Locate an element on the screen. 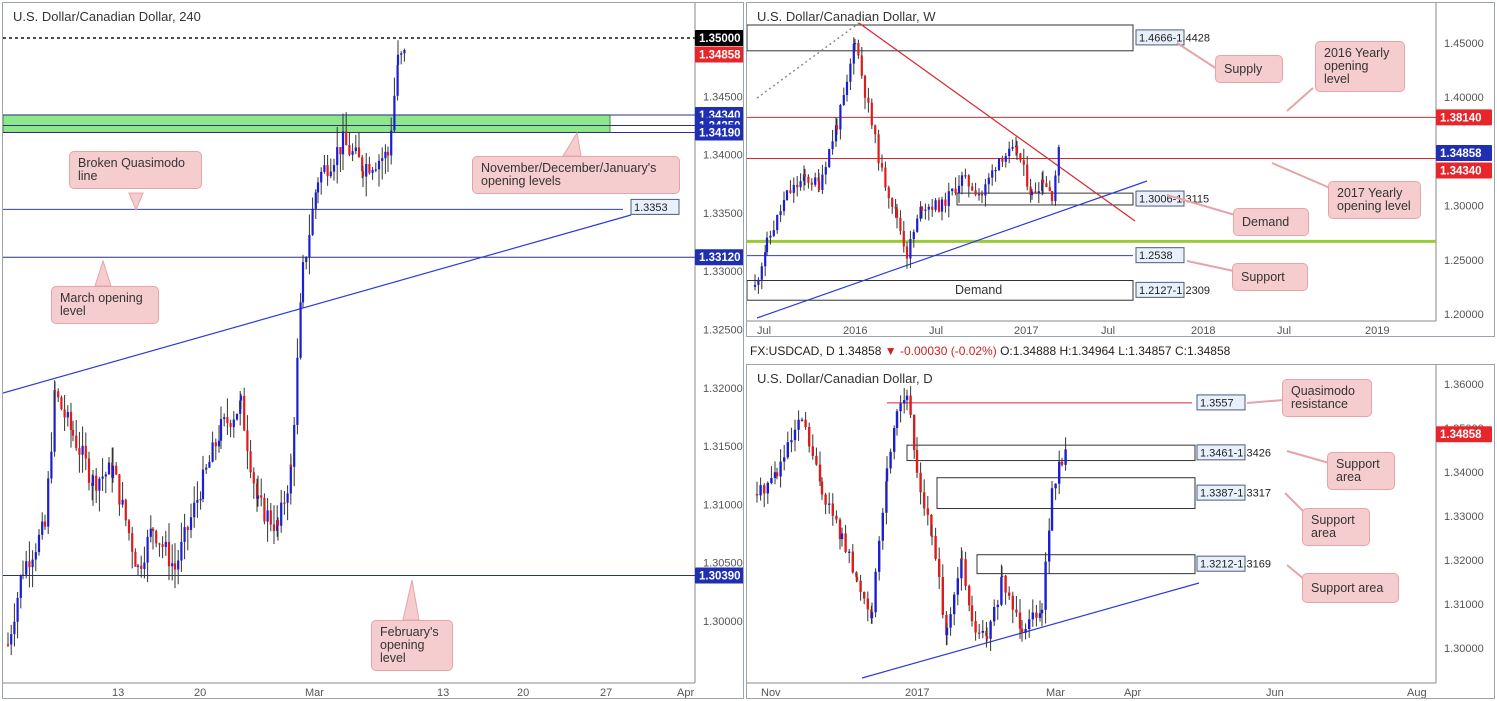 The image size is (1497, 701). d-ytick-6: 1.30000 is located at coordinates (1464, 649).